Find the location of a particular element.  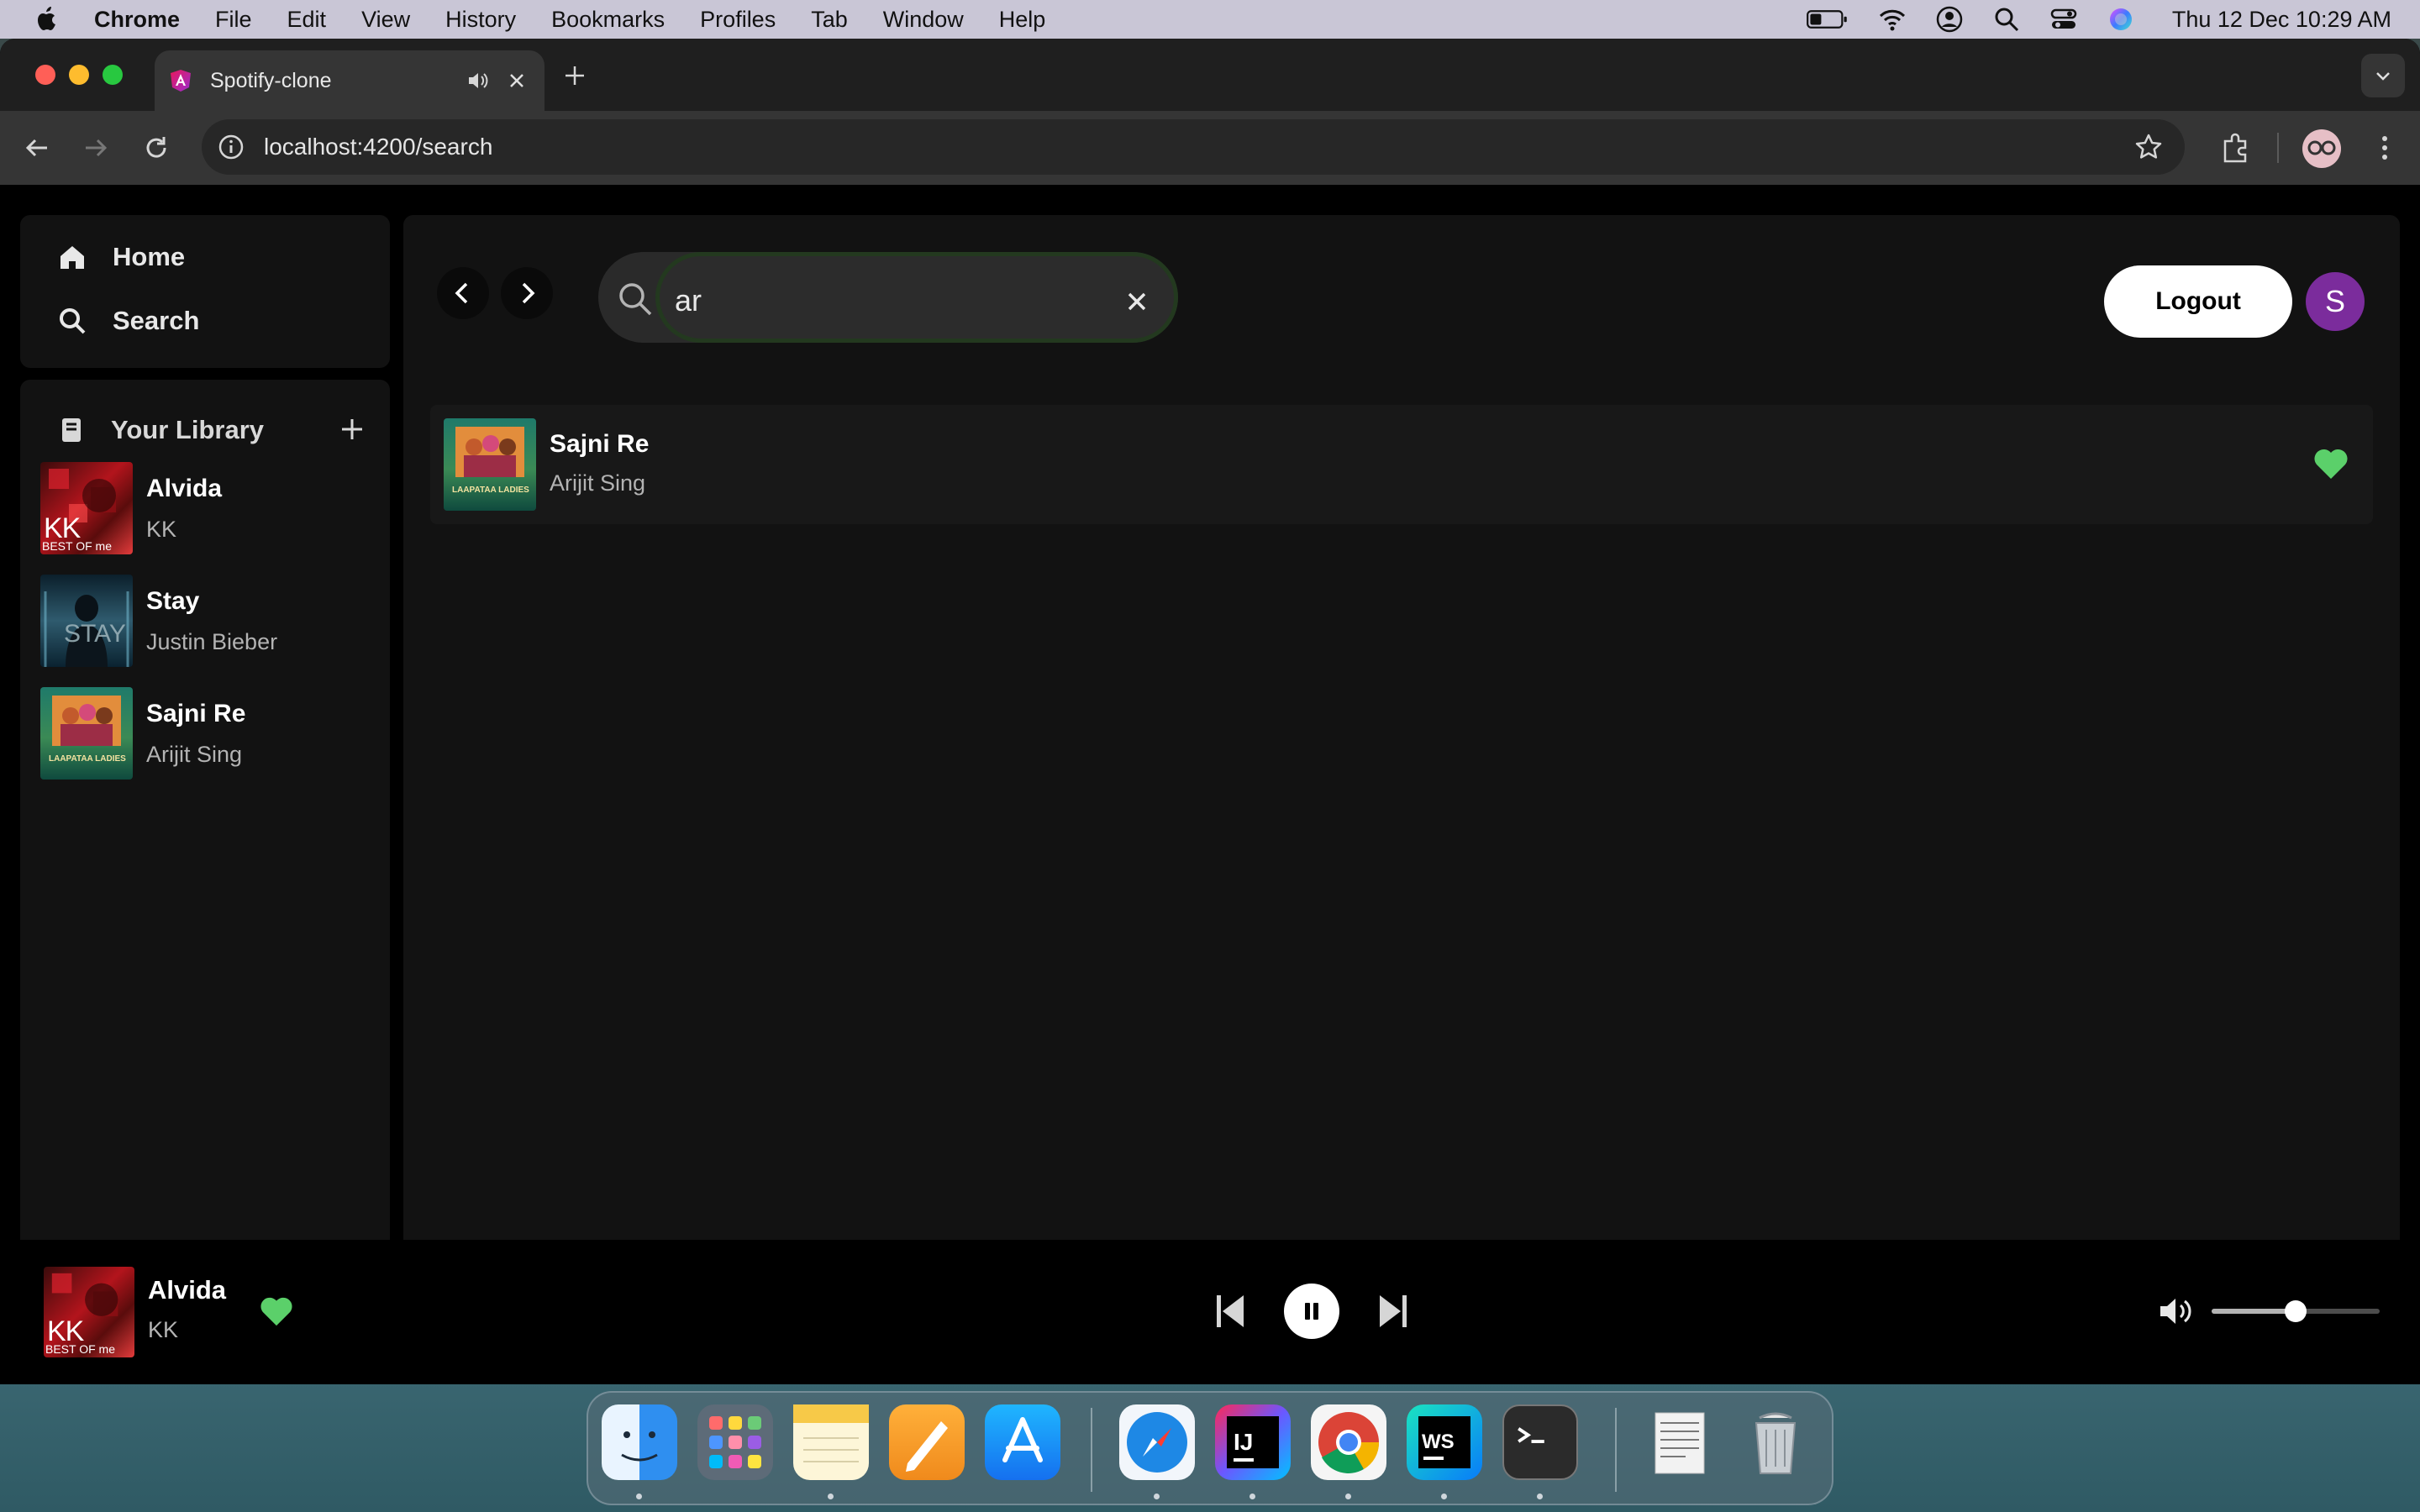

library-item-sajni-re: LAAPATAA LADIES Sajni Re Arijit Sing is located at coordinates (142, 733).